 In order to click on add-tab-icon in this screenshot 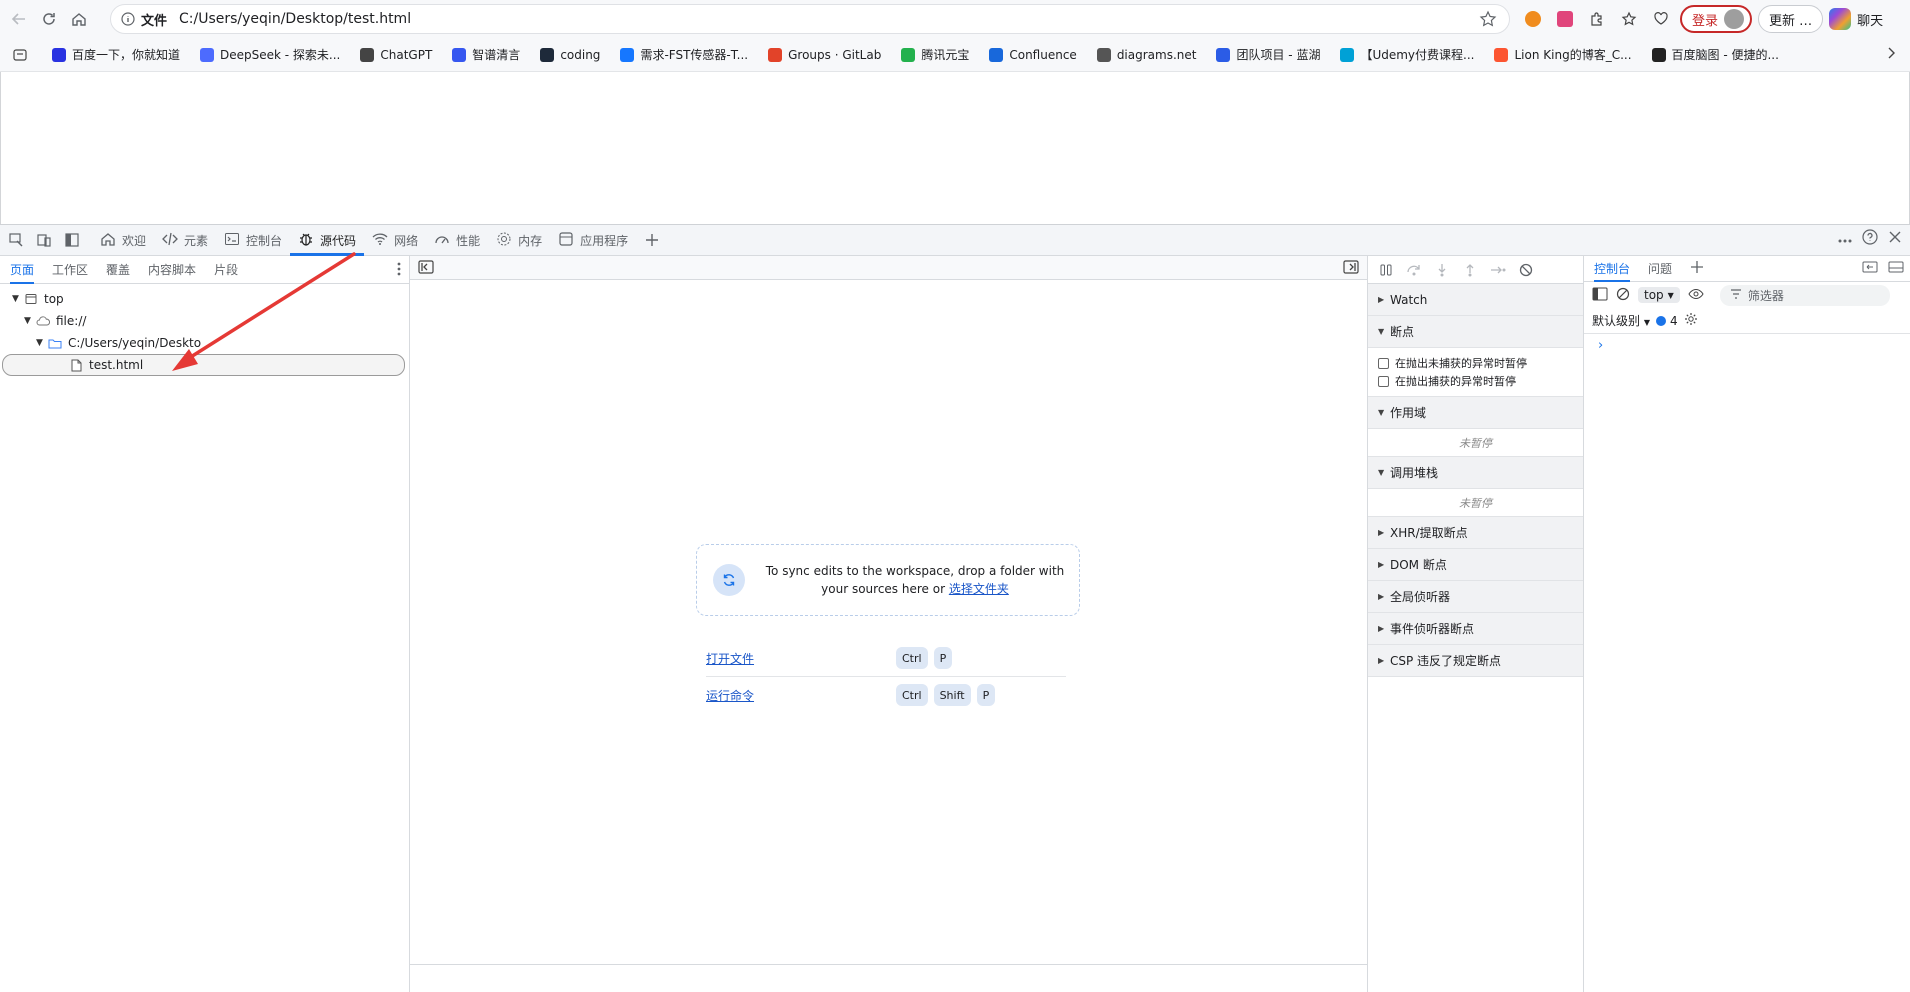, I will do `click(1697, 268)`.